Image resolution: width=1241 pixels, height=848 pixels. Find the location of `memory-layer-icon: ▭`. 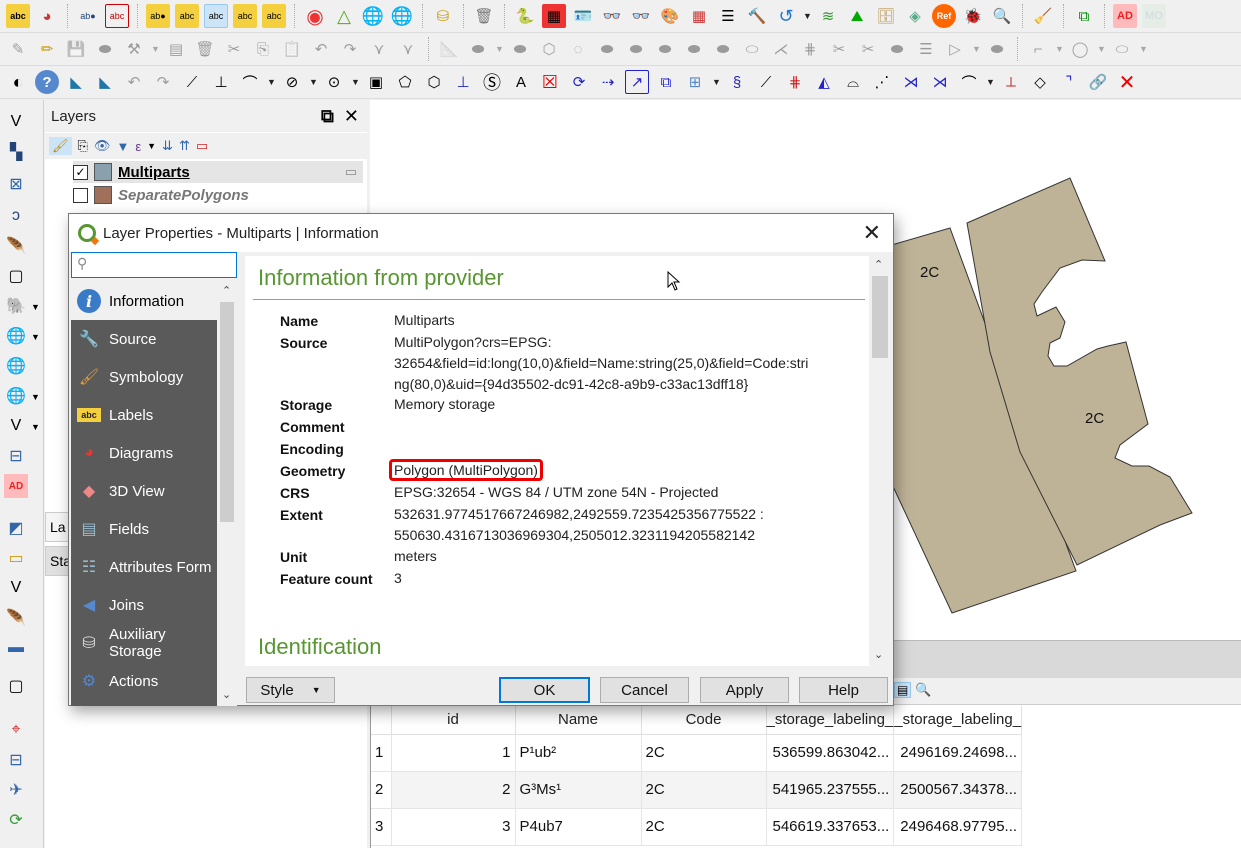

memory-layer-icon: ▭ is located at coordinates (351, 172).